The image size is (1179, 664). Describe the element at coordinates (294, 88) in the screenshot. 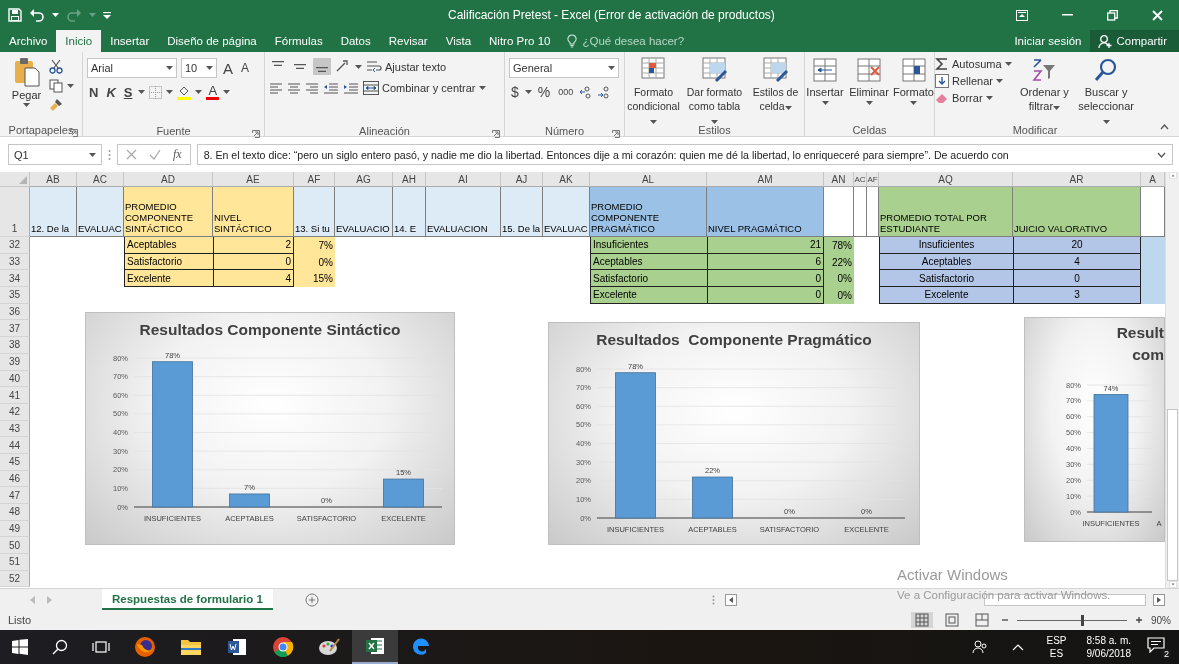

I see `align-center-icon` at that location.